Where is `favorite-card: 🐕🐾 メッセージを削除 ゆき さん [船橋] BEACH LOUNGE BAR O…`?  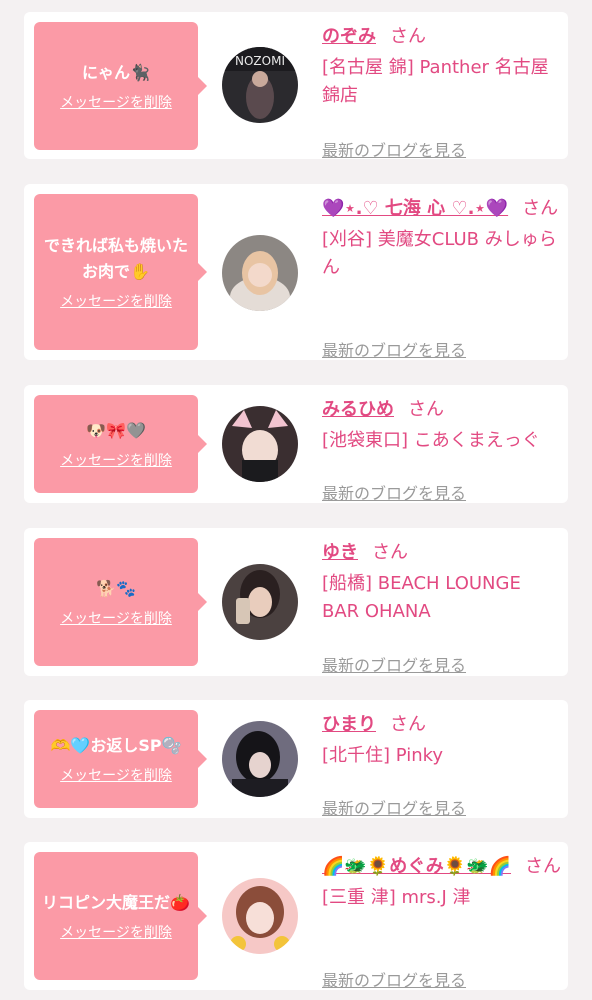
favorite-card: 🐕🐾 メッセージを削除 ゆき さん [船橋] BEACH LOUNGE BAR O… is located at coordinates (296, 602).